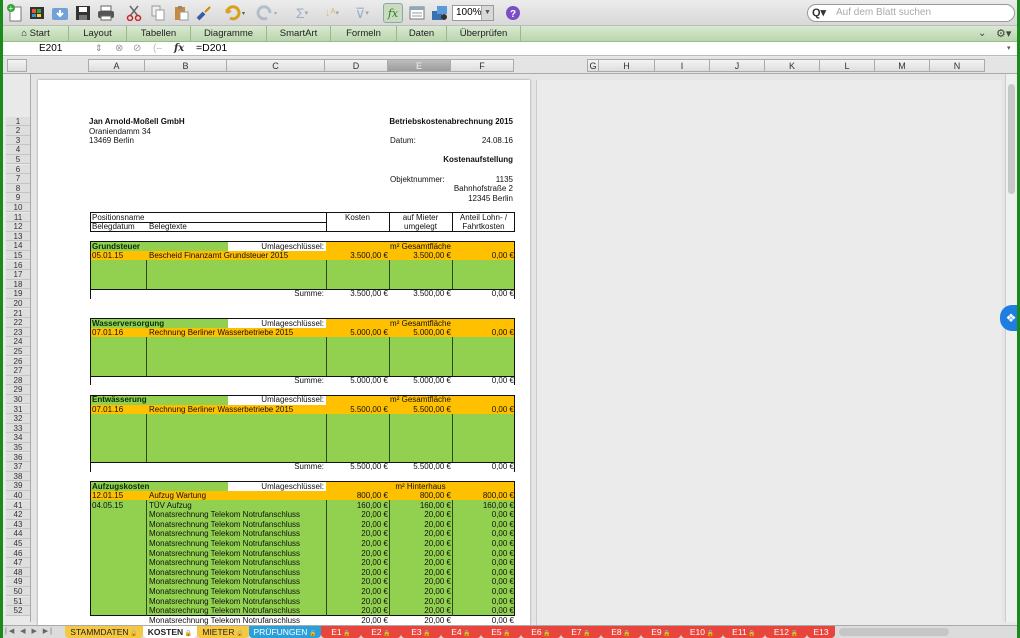  What do you see at coordinates (17, 65) in the screenshot?
I see `select-all-button` at bounding box center [17, 65].